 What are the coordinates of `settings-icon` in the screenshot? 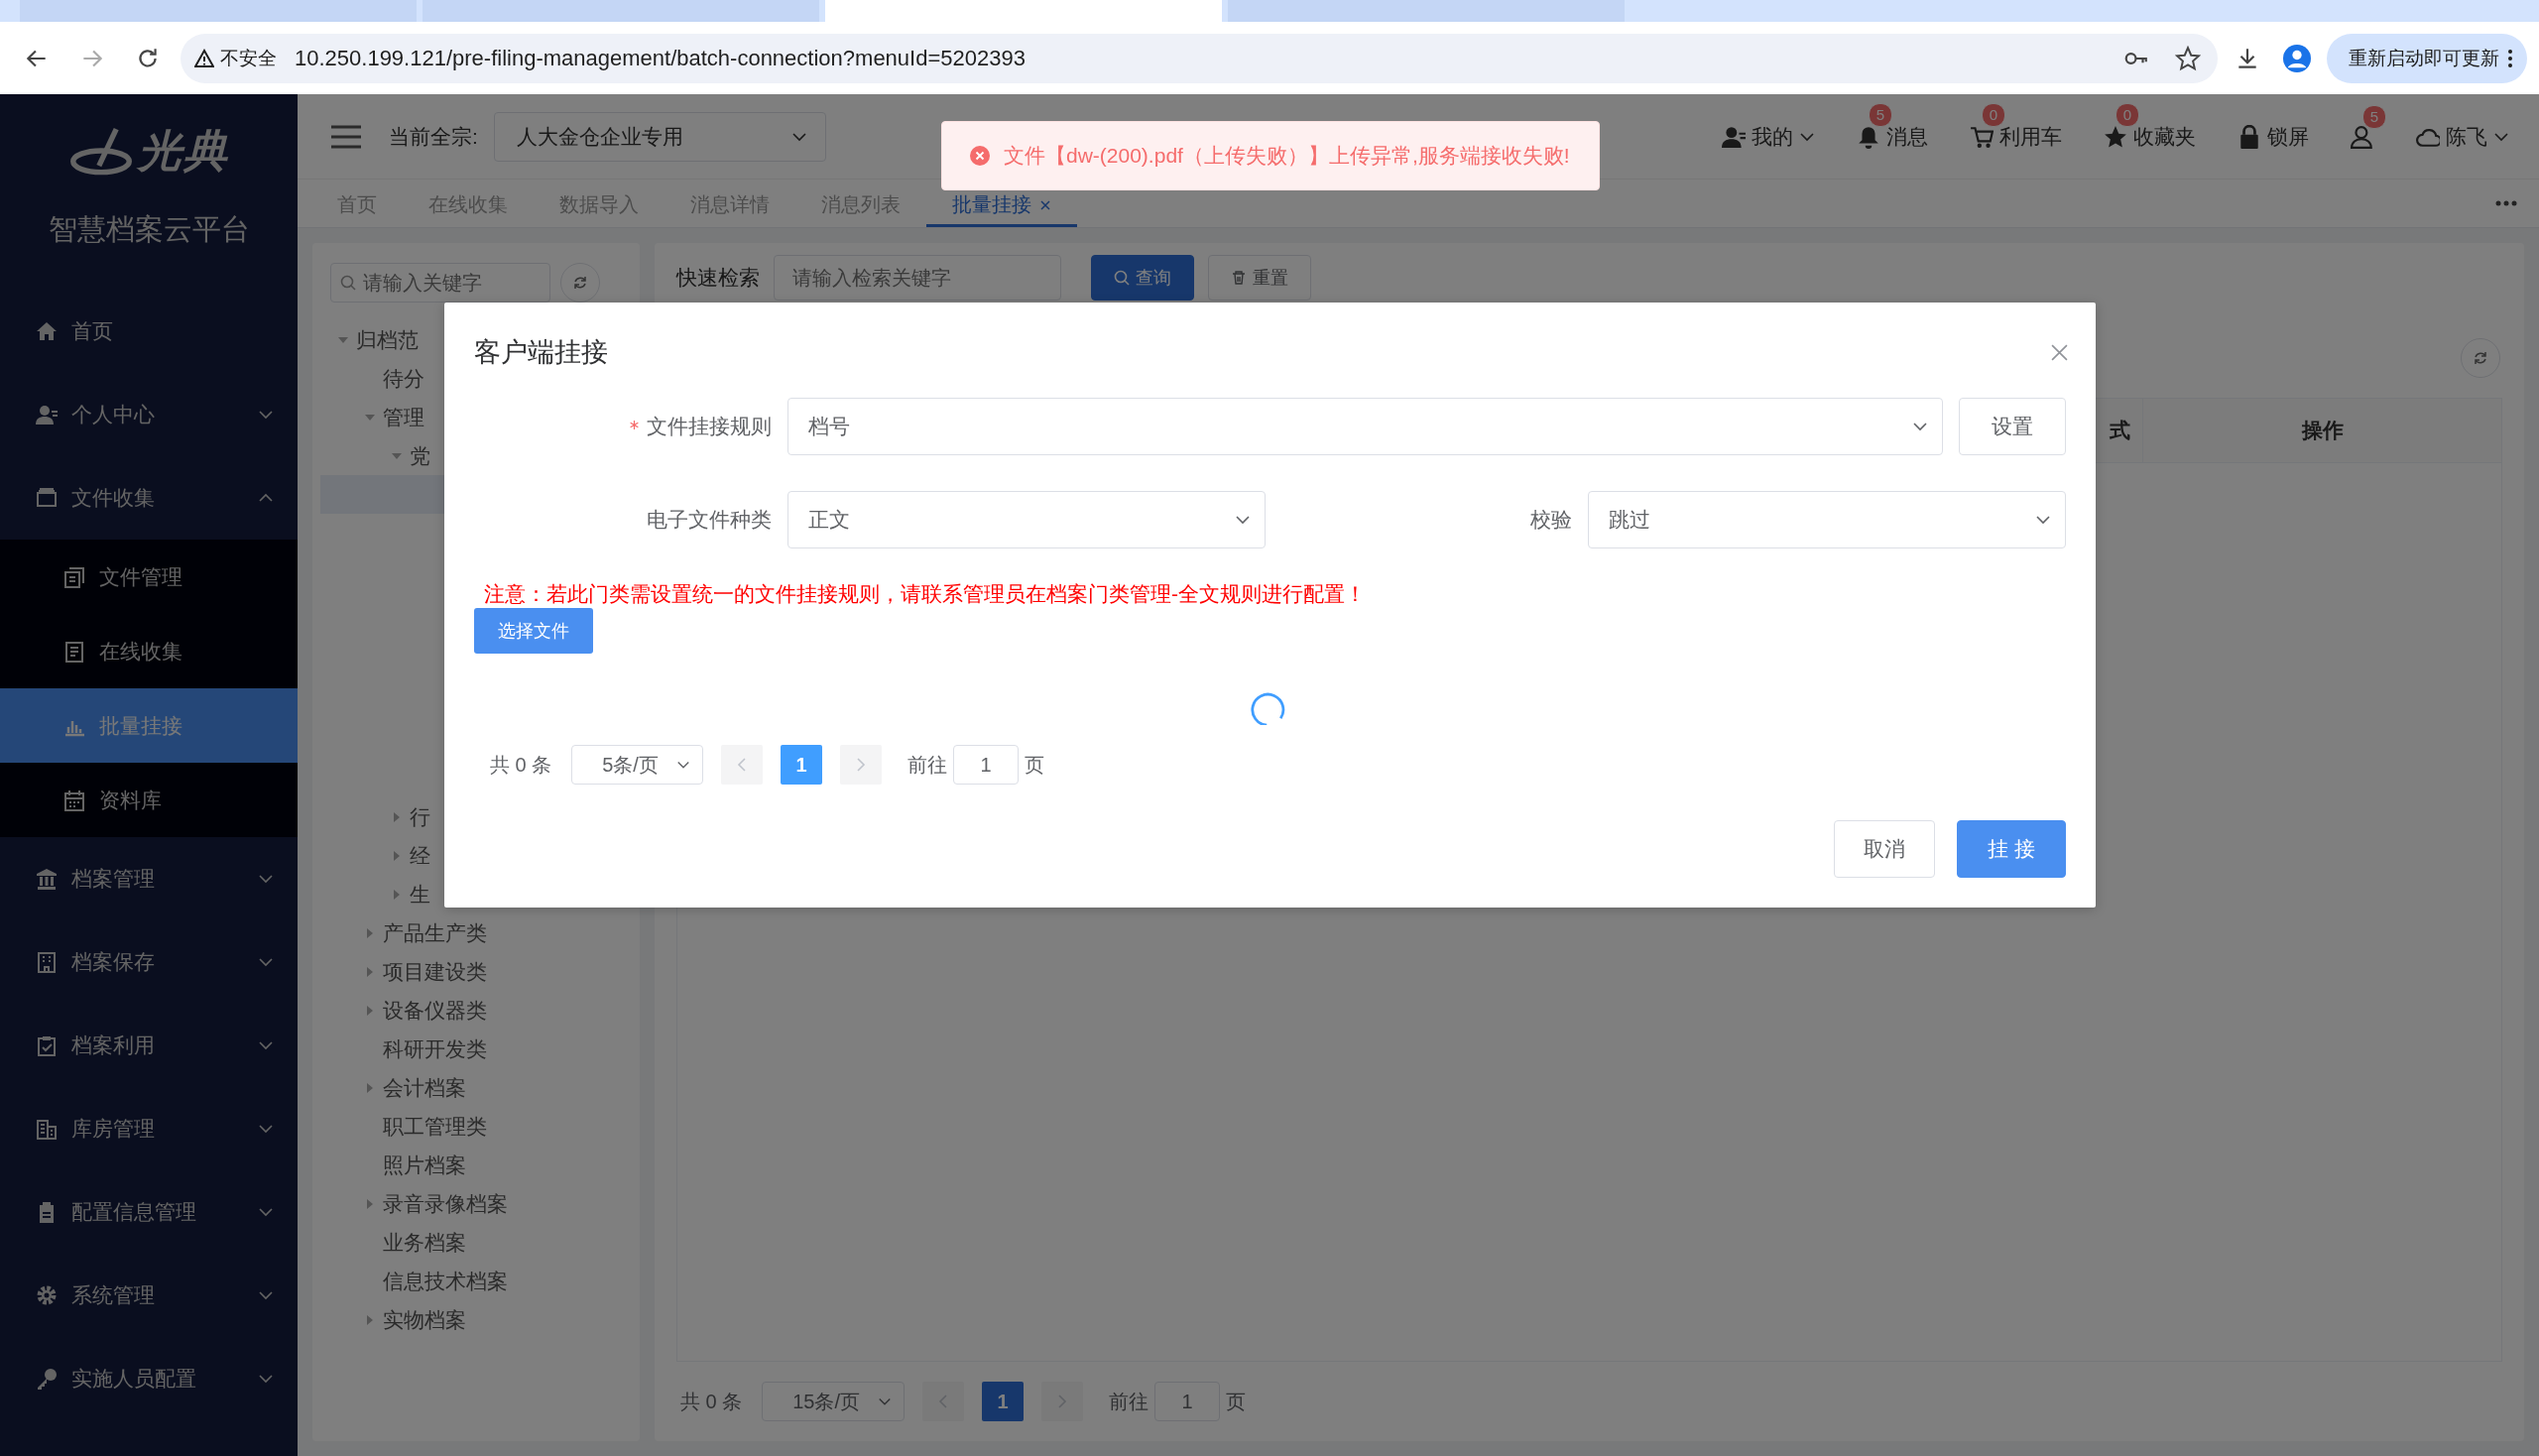 It's located at (47, 1295).